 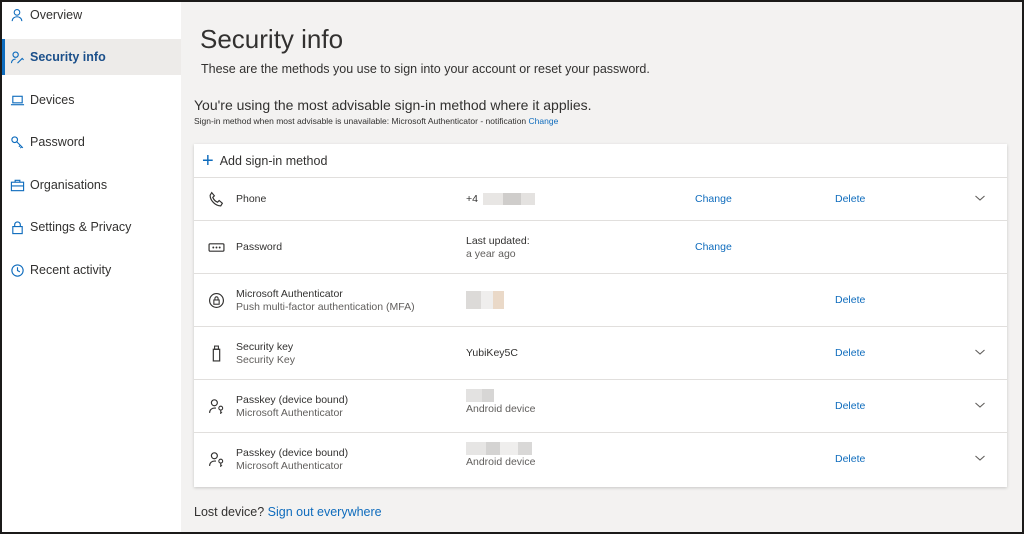 I want to click on person-key-icon, so click(x=17, y=57).